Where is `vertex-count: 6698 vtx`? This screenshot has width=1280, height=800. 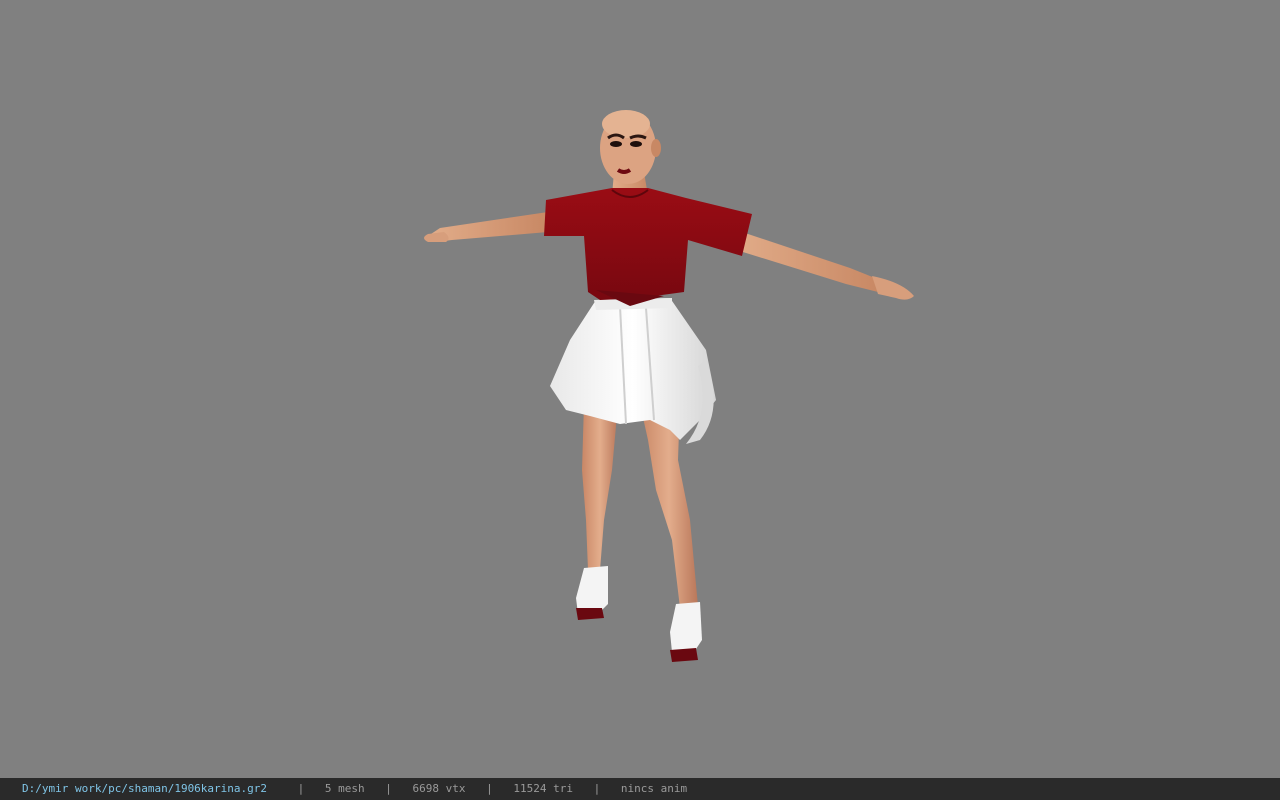 vertex-count: 6698 vtx is located at coordinates (439, 788).